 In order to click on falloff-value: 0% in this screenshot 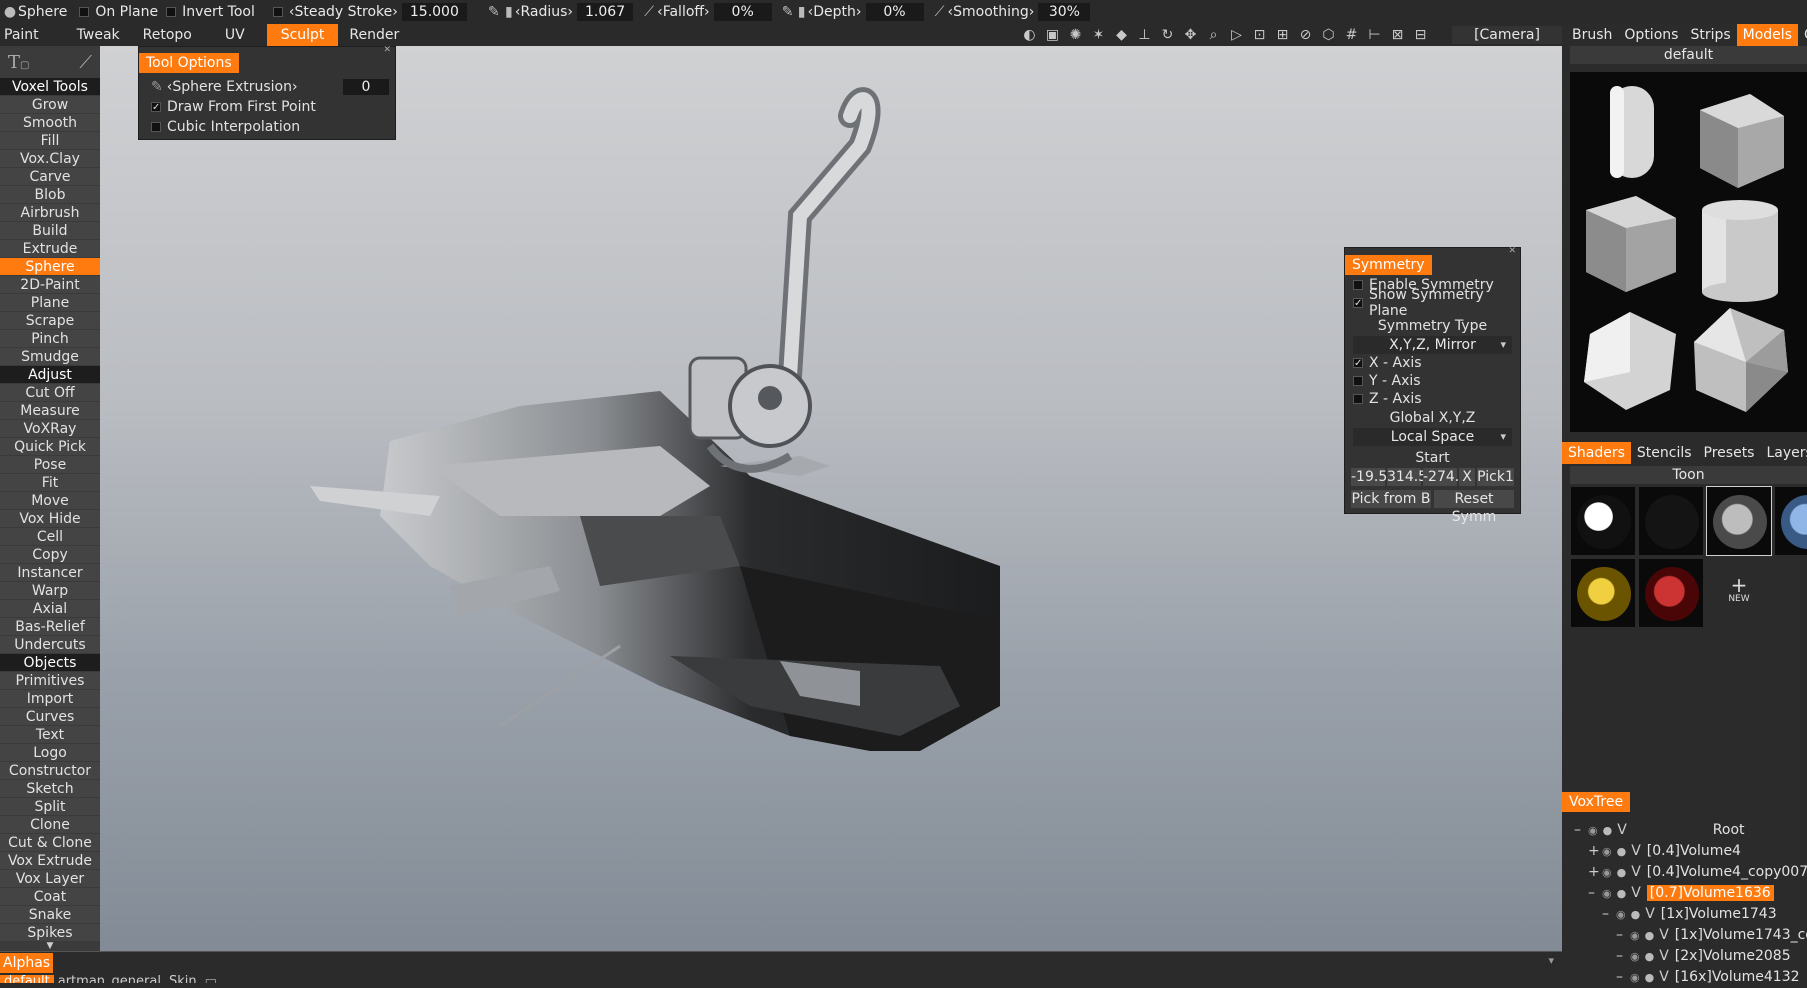, I will do `click(742, 12)`.